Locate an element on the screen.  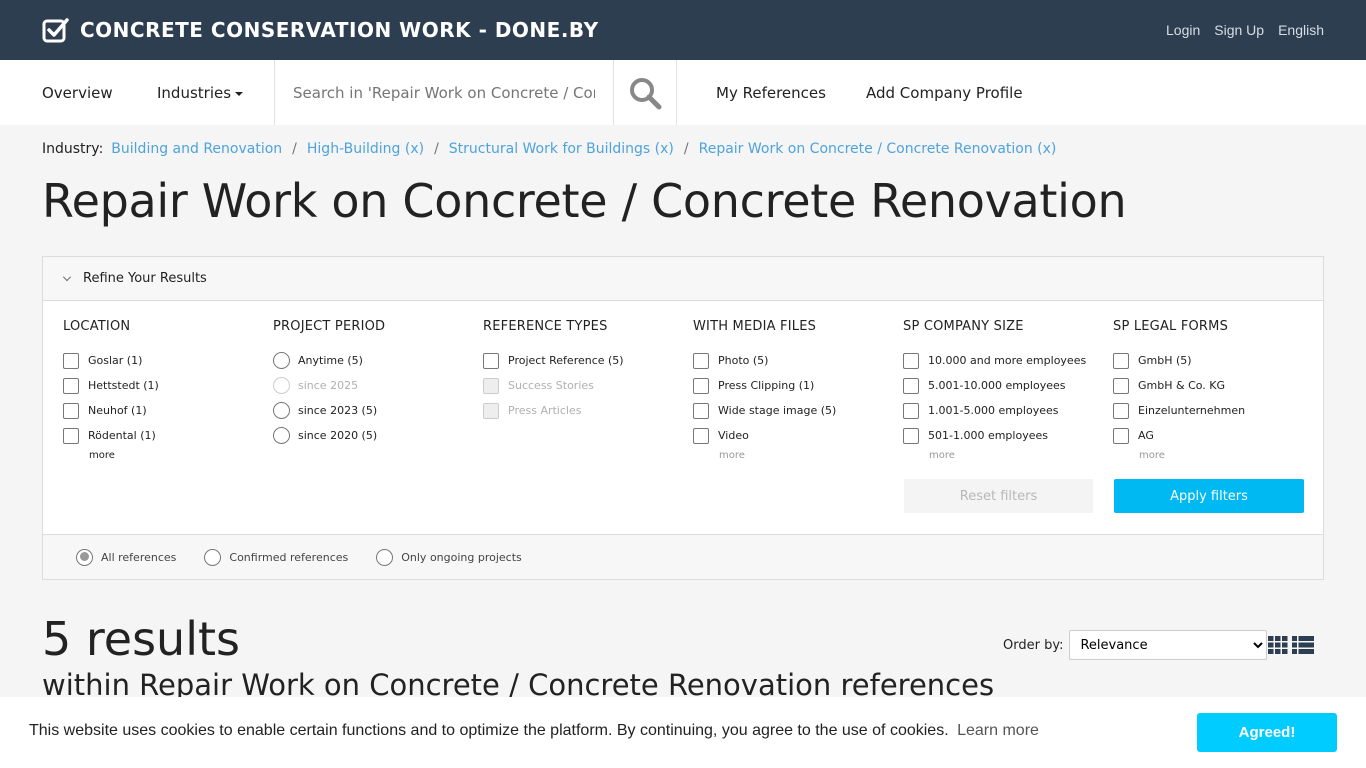
breadcrumb-item-high-building: High-Building (x) is located at coordinates (365, 149).